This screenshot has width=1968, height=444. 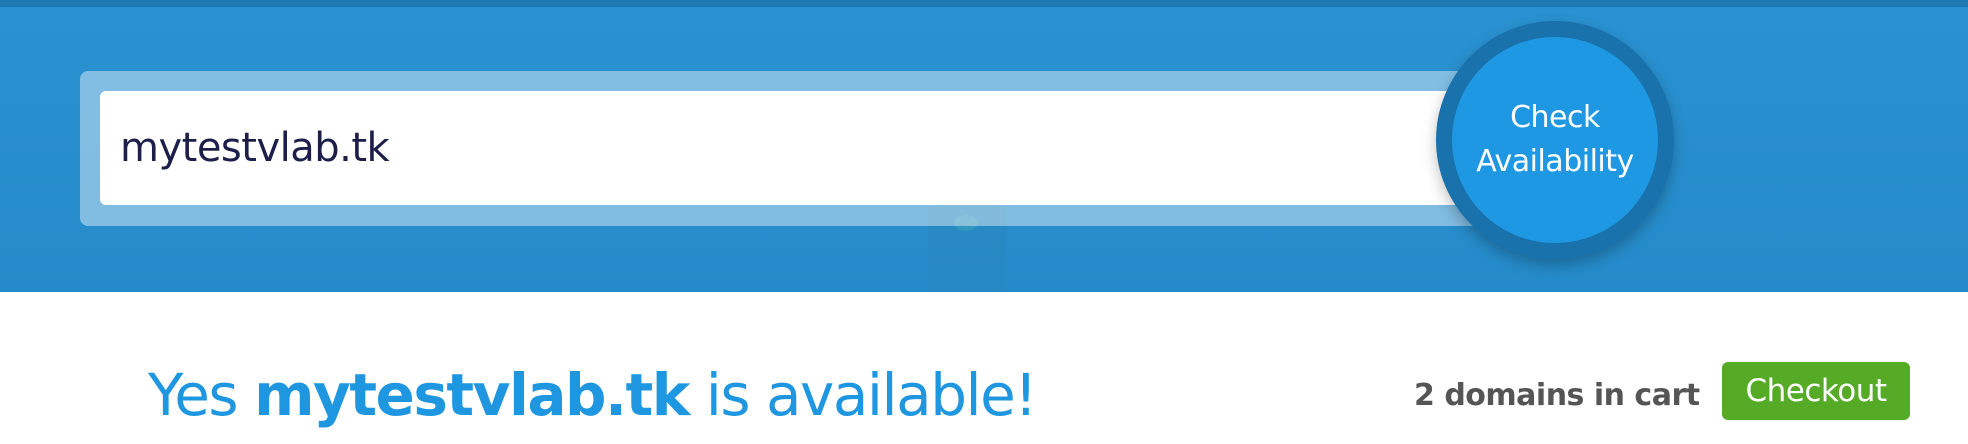 I want to click on availability-result: Yes mytestvlab.tk is available!, so click(x=593, y=395).